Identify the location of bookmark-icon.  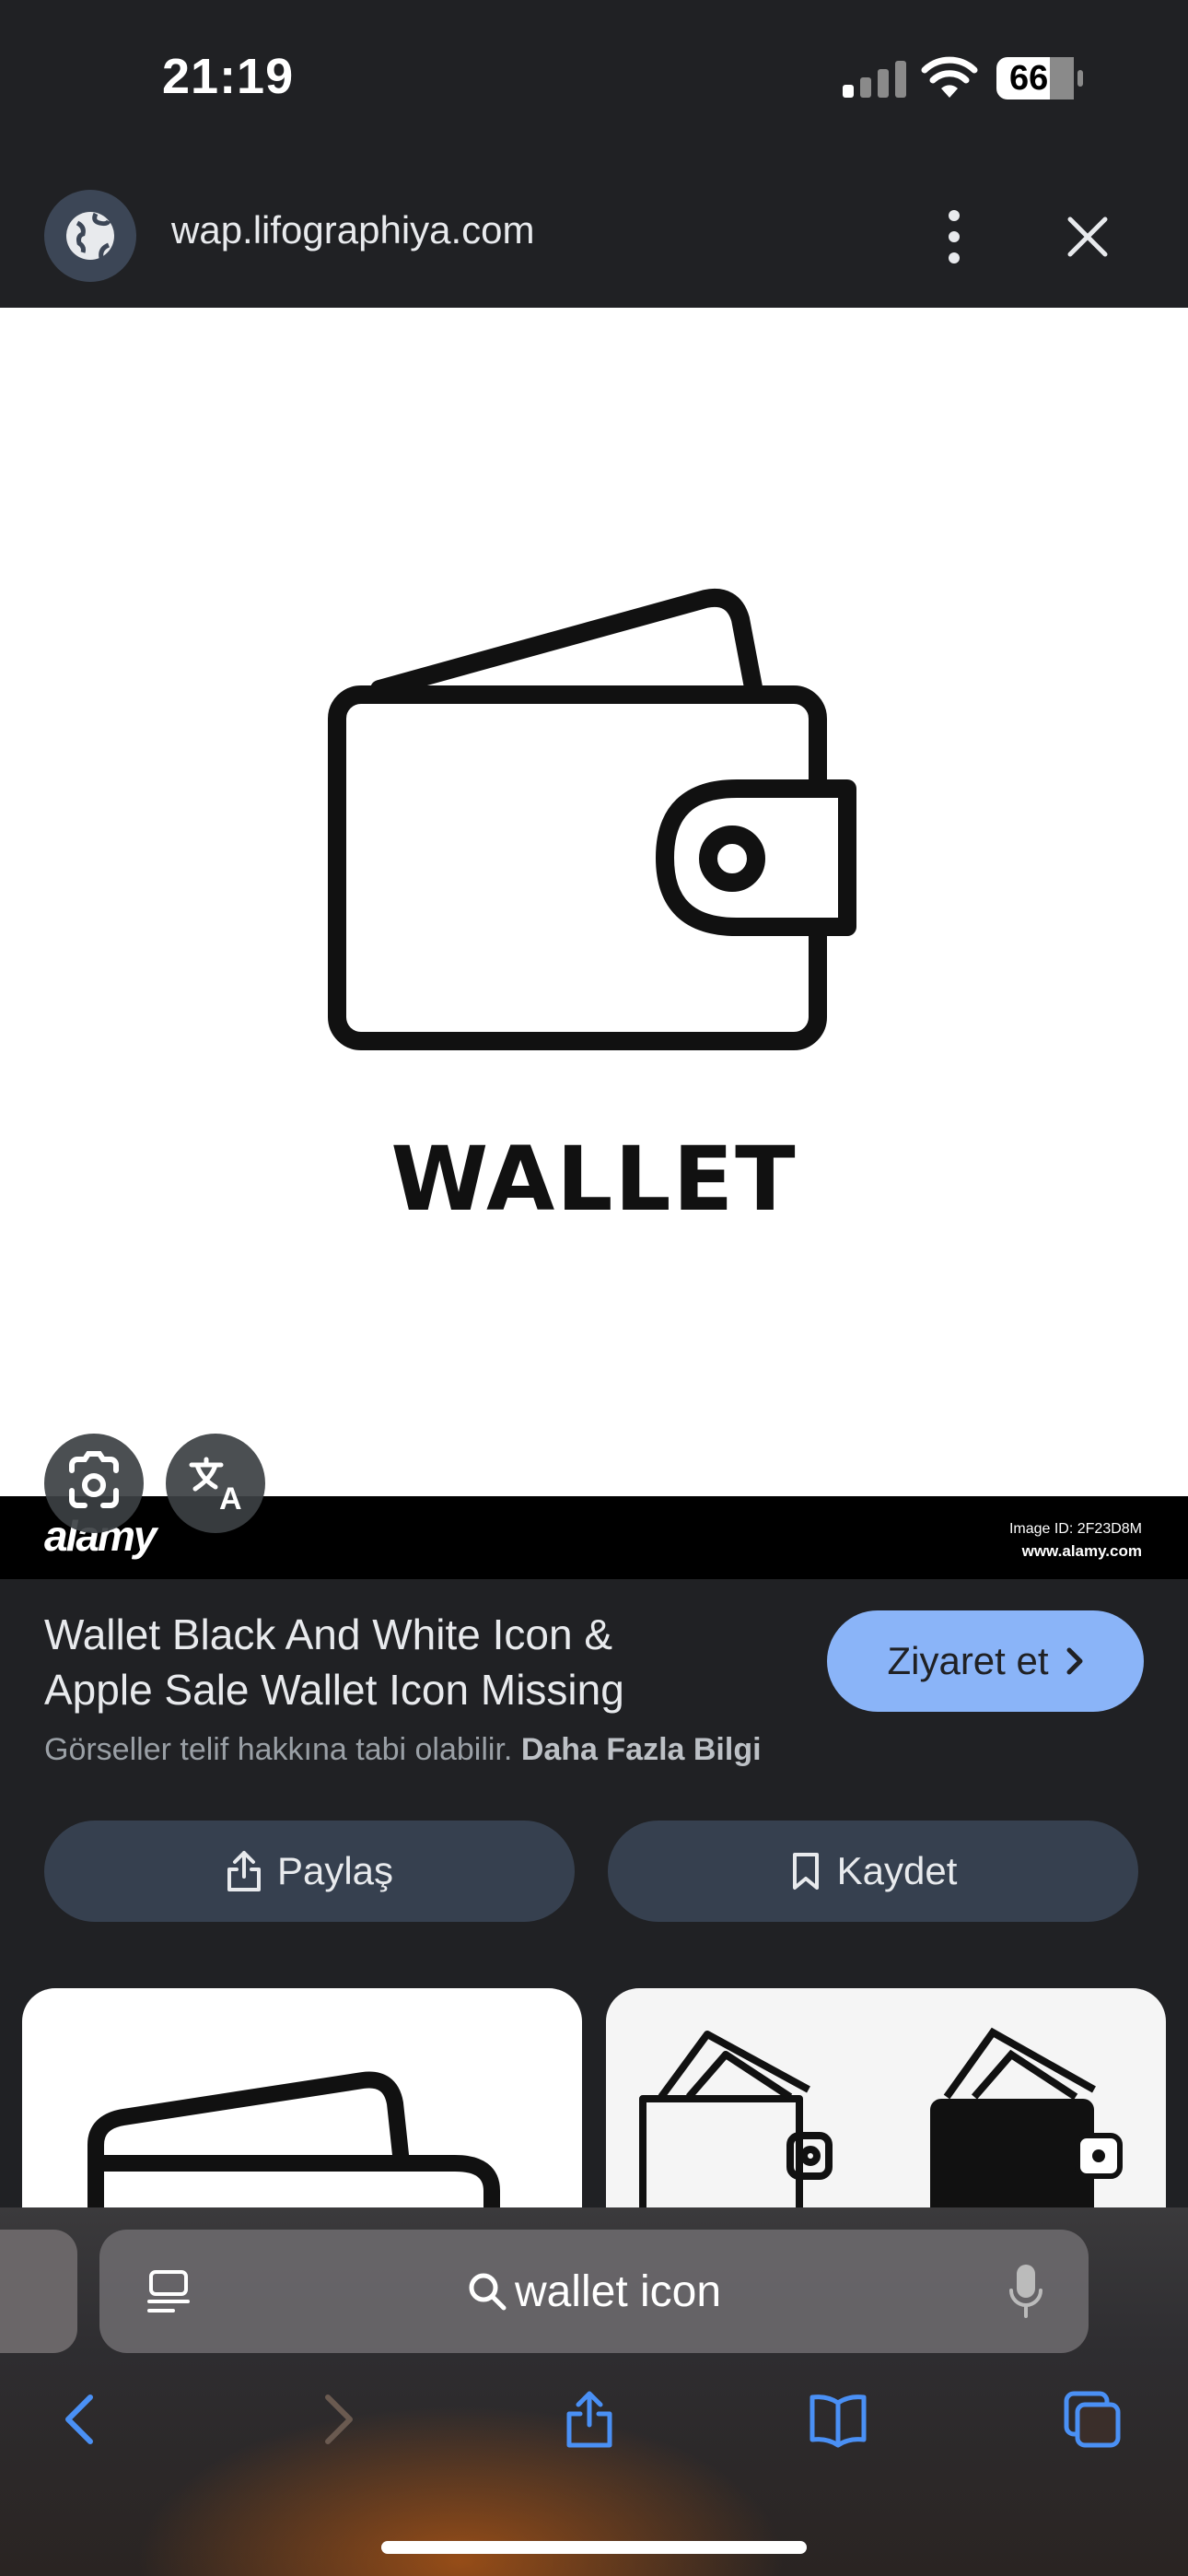
(805, 1871).